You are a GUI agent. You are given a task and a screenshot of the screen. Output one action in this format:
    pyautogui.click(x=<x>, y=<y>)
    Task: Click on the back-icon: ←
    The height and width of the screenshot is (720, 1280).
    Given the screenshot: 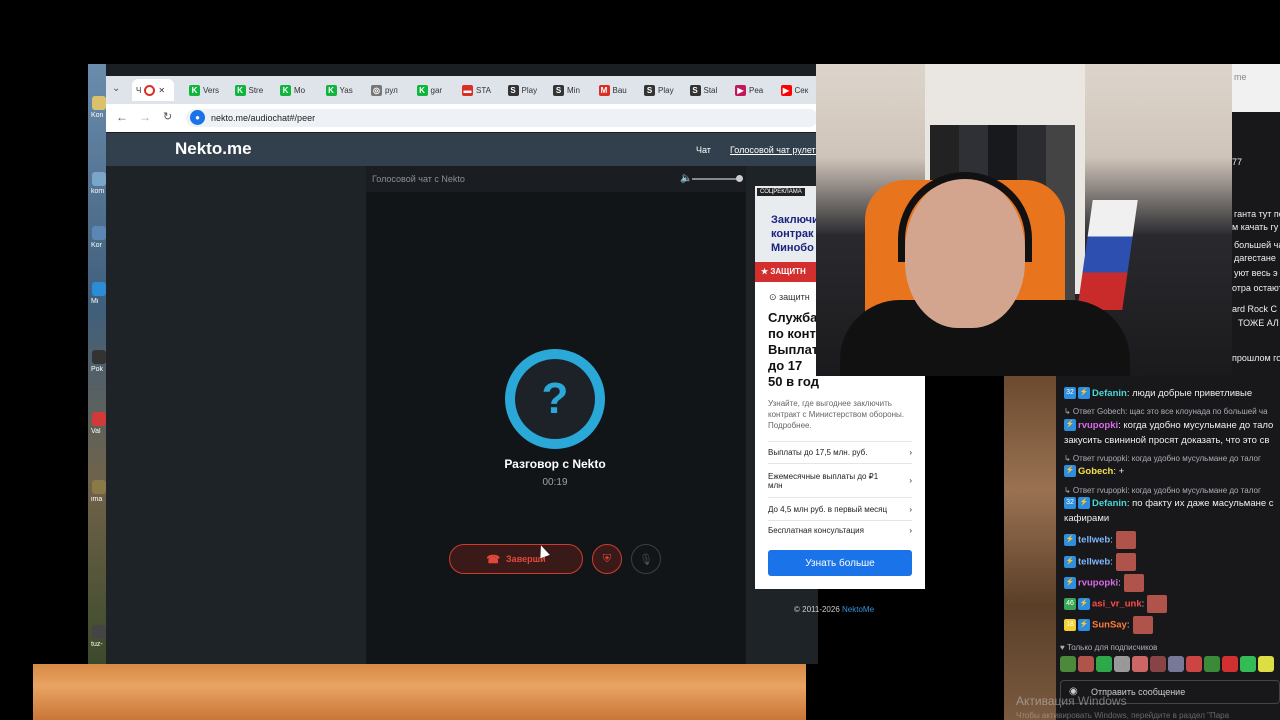 What is the action you would take?
    pyautogui.click(x=122, y=117)
    